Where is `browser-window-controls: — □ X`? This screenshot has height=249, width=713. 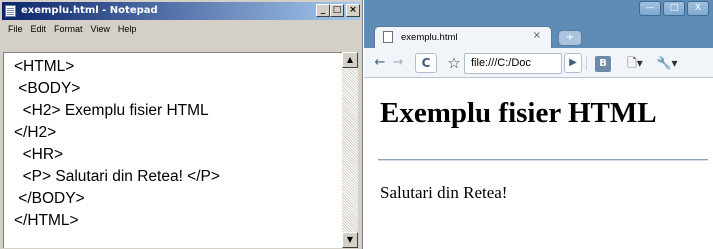
browser-window-controls: — □ X is located at coordinates (674, 8).